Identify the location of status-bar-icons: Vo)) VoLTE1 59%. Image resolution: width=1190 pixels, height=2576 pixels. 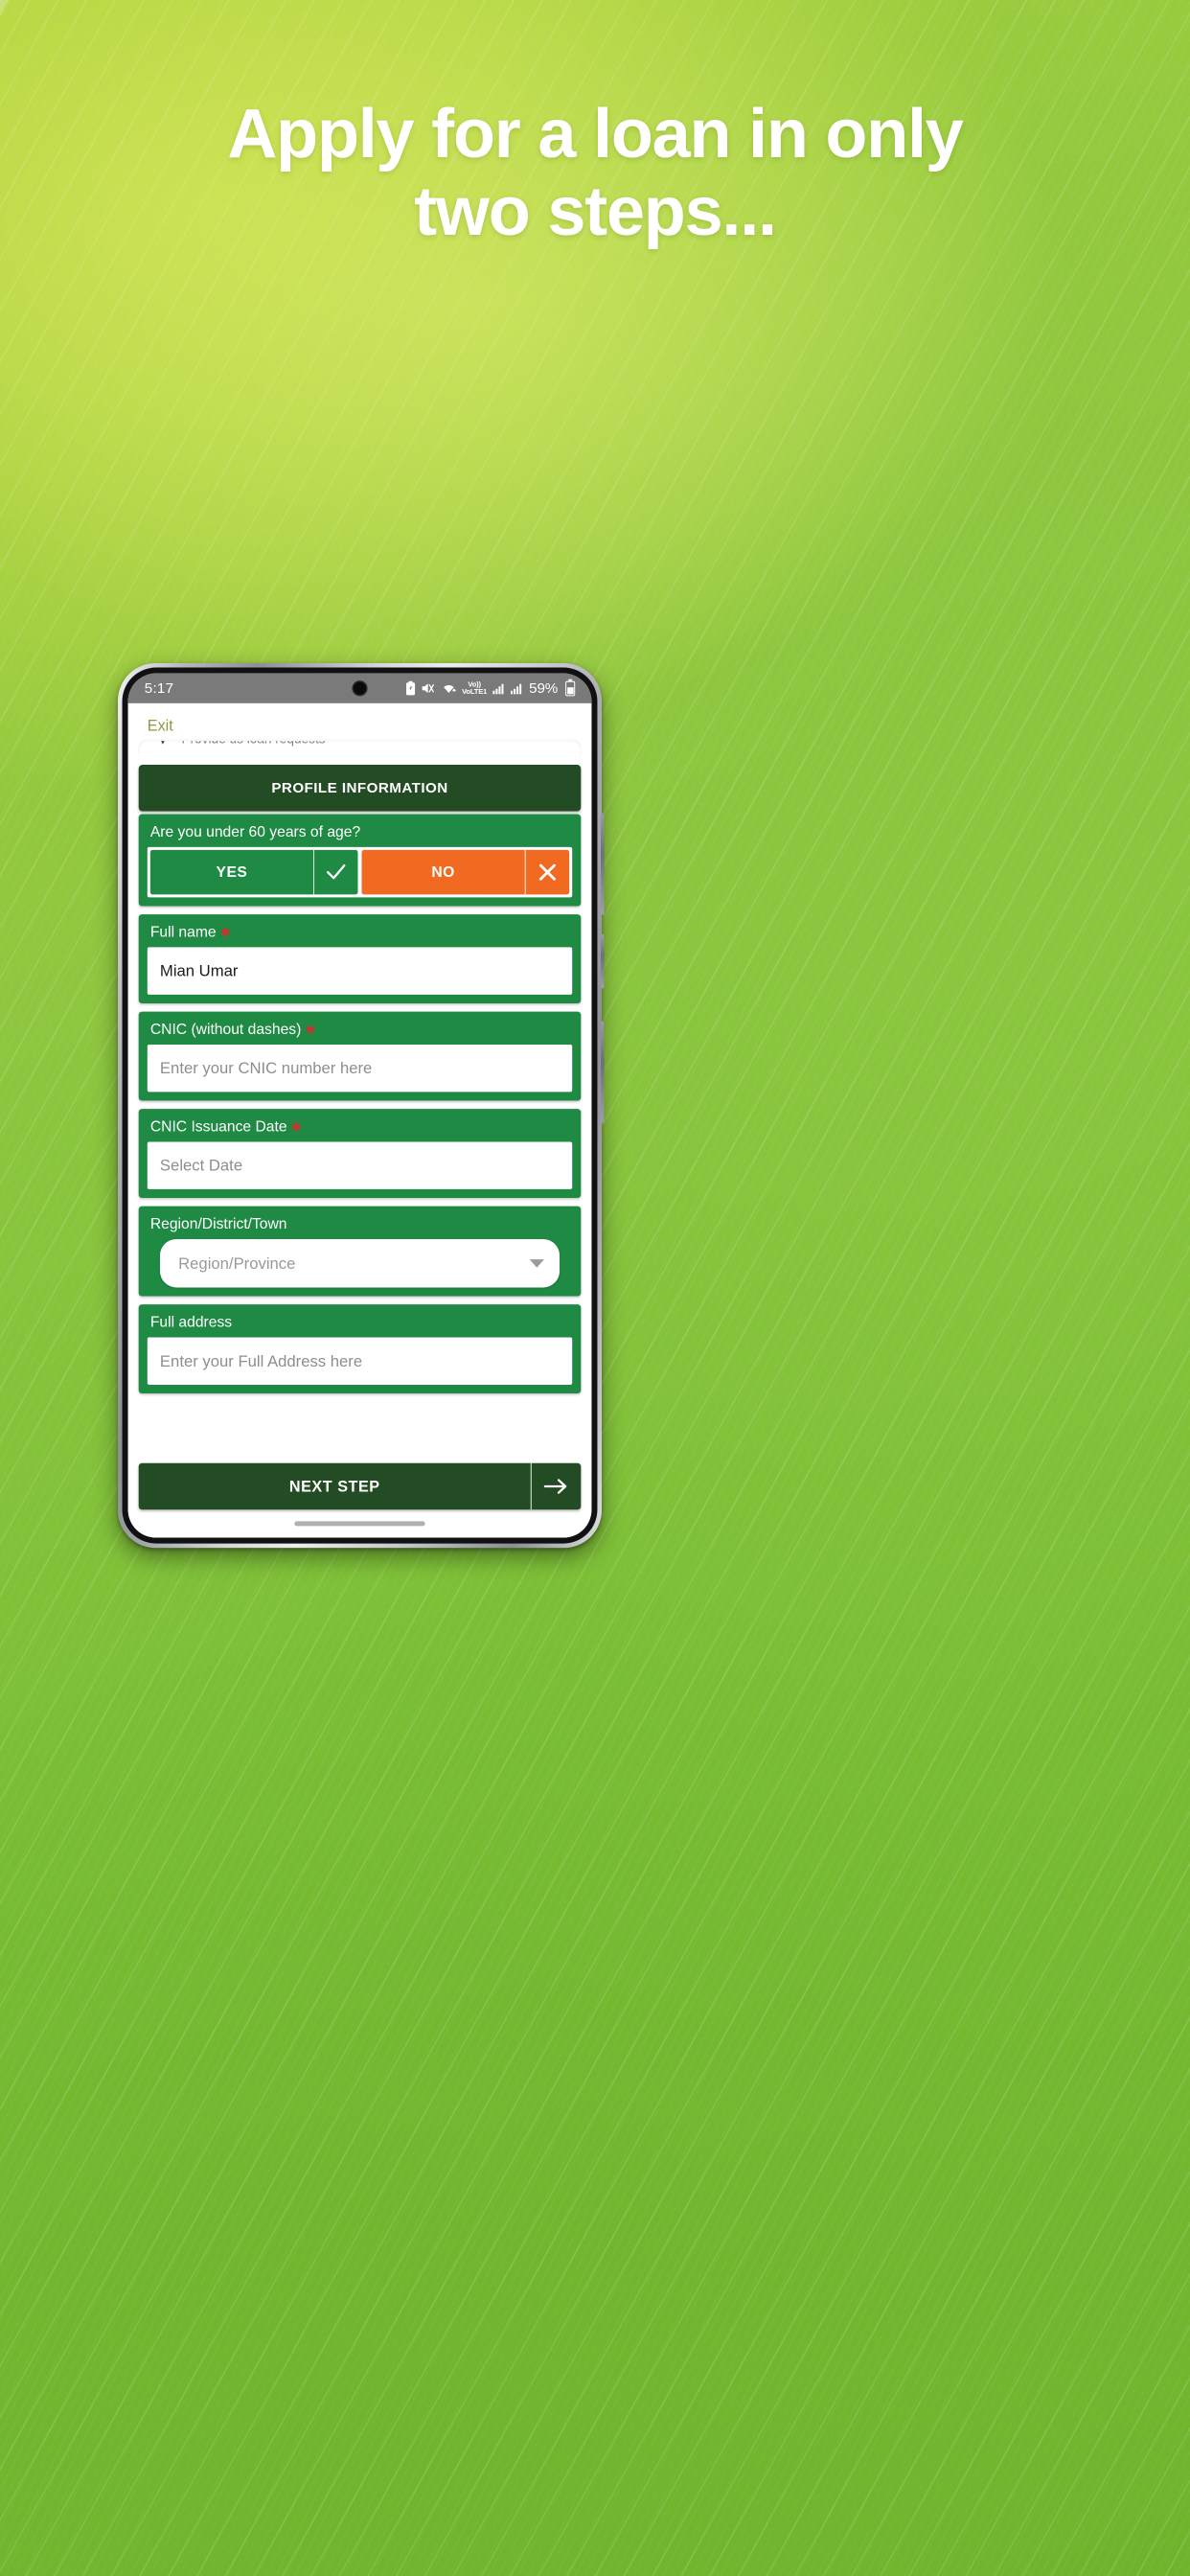
(491, 688).